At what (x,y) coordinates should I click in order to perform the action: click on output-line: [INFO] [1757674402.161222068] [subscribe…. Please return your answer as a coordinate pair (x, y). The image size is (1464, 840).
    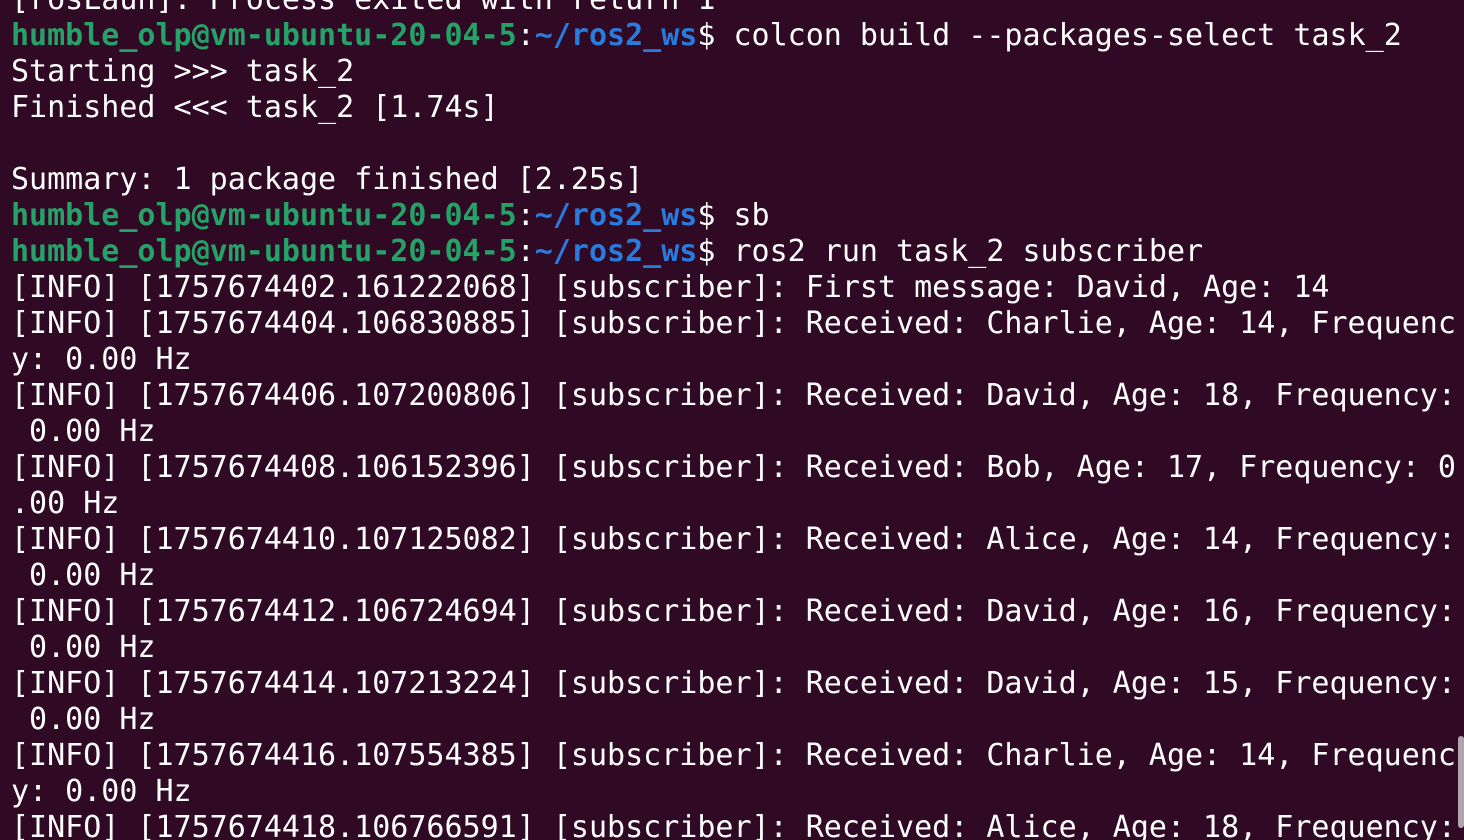
    Looking at the image, I should click on (736, 288).